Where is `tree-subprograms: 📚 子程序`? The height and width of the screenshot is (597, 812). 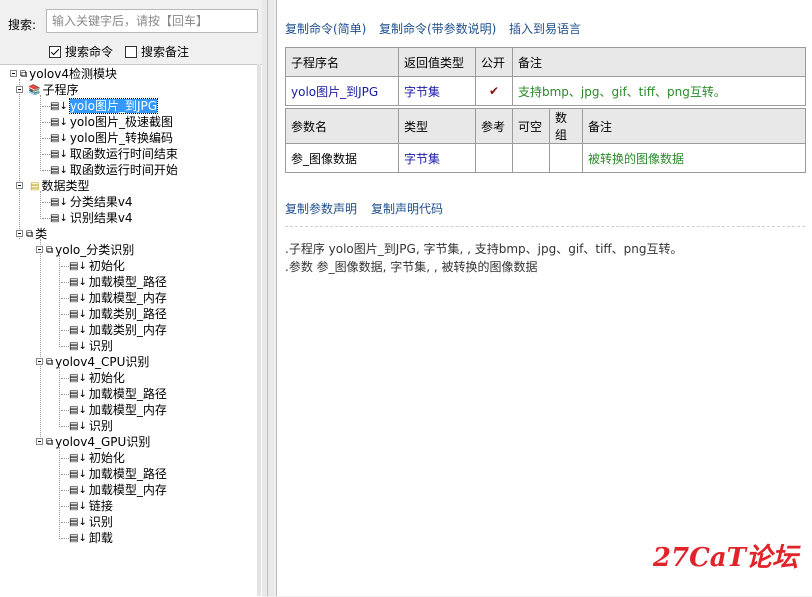 tree-subprograms: 📚 子程序 is located at coordinates (47, 90).